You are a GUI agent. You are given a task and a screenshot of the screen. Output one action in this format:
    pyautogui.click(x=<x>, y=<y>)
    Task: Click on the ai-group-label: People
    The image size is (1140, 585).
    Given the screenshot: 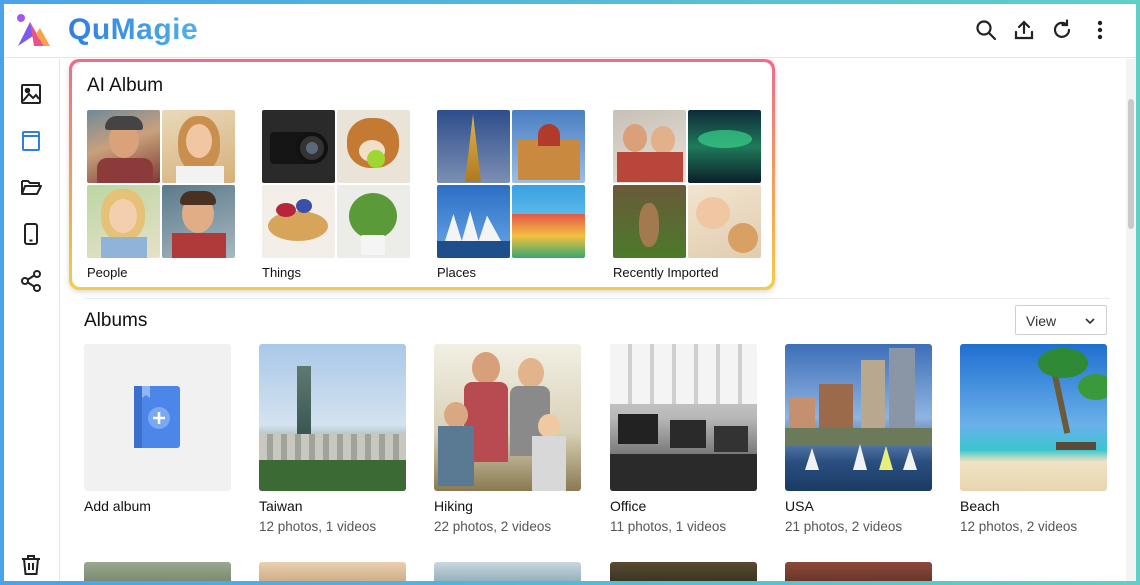 What is the action you would take?
    pyautogui.click(x=107, y=272)
    